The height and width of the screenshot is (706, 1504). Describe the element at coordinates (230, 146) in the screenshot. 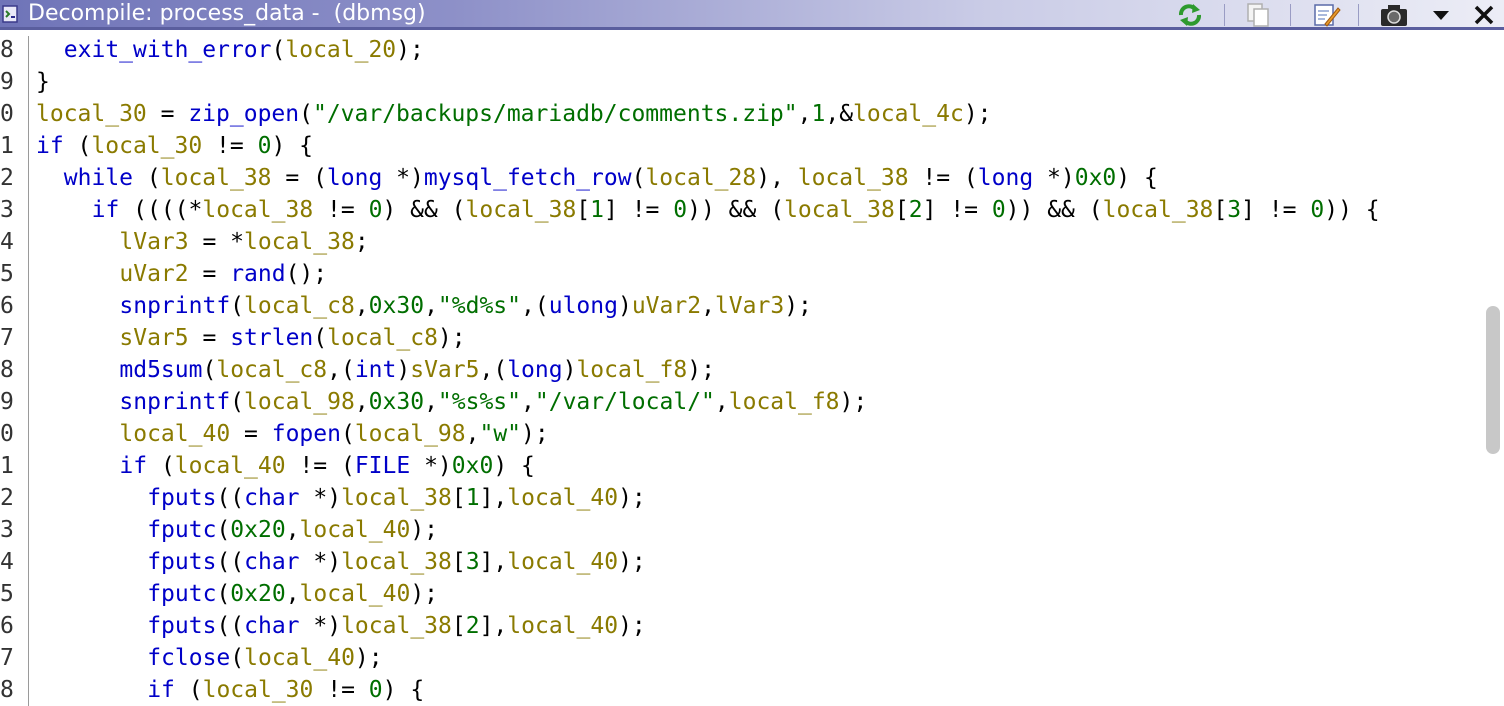

I see `code-token: !=` at that location.